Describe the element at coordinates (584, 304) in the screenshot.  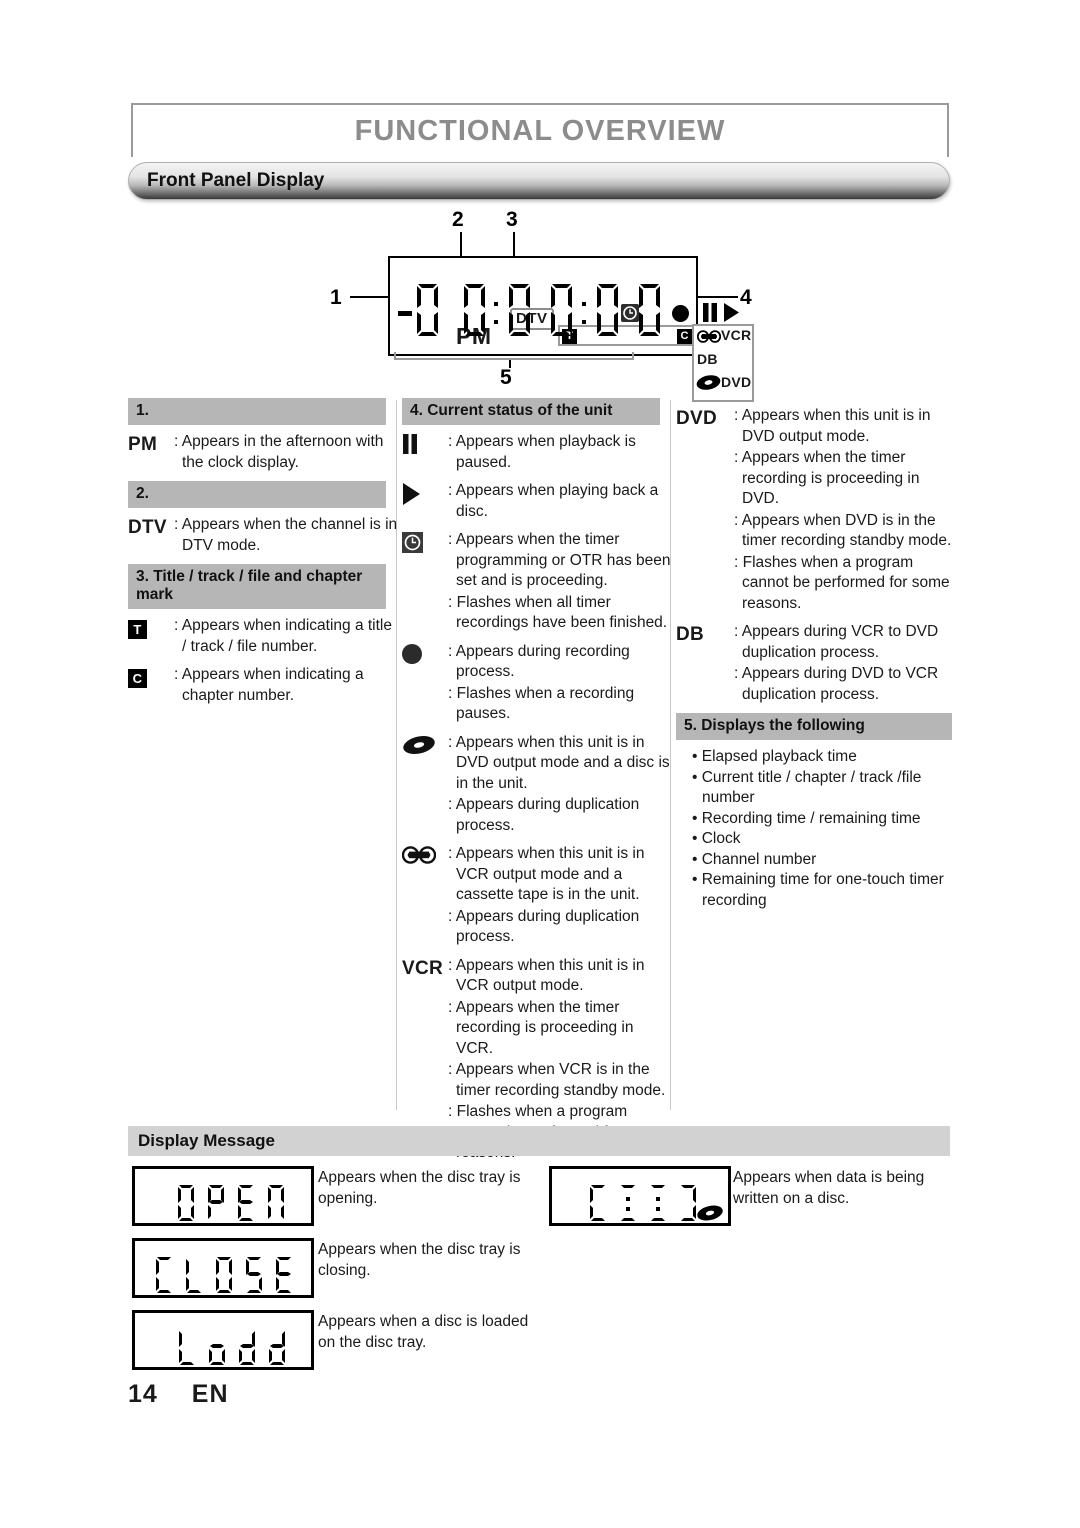
I see `colon-2a` at that location.